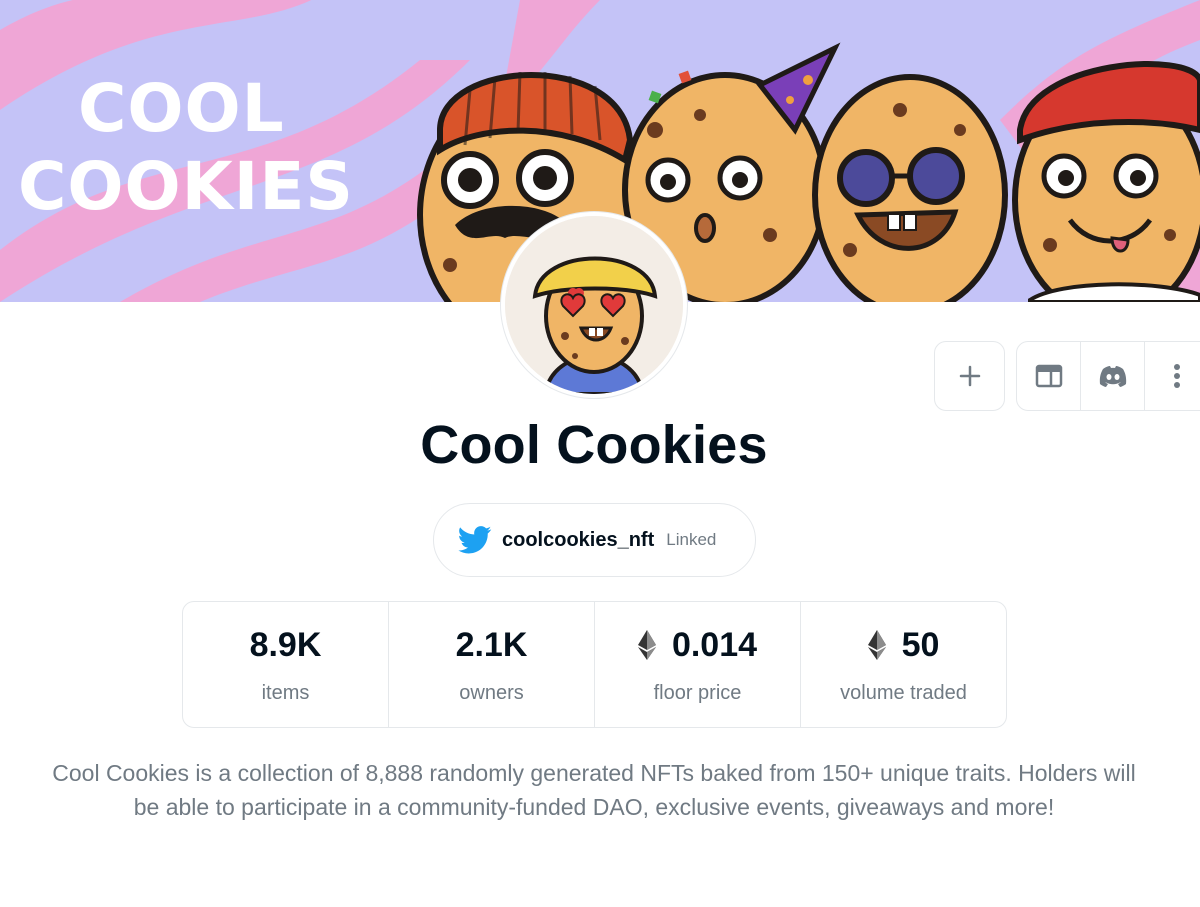 The height and width of the screenshot is (907, 1200). I want to click on more-vertical-icon, so click(1176, 376).